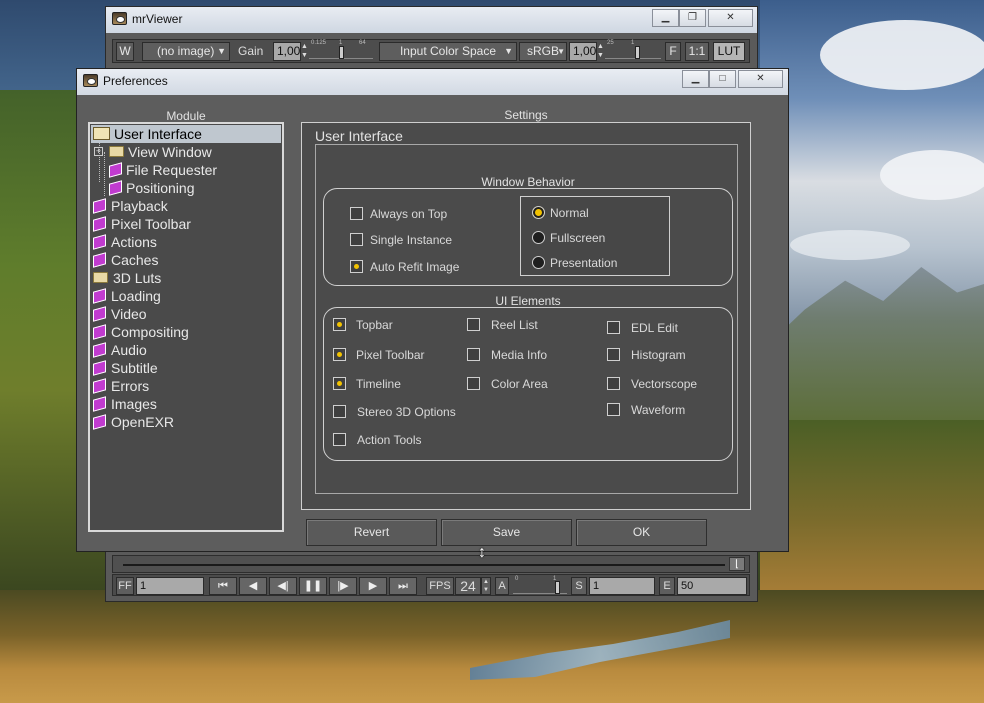 The width and height of the screenshot is (984, 703). Describe the element at coordinates (538, 212) in the screenshot. I see `normal-radio` at that location.